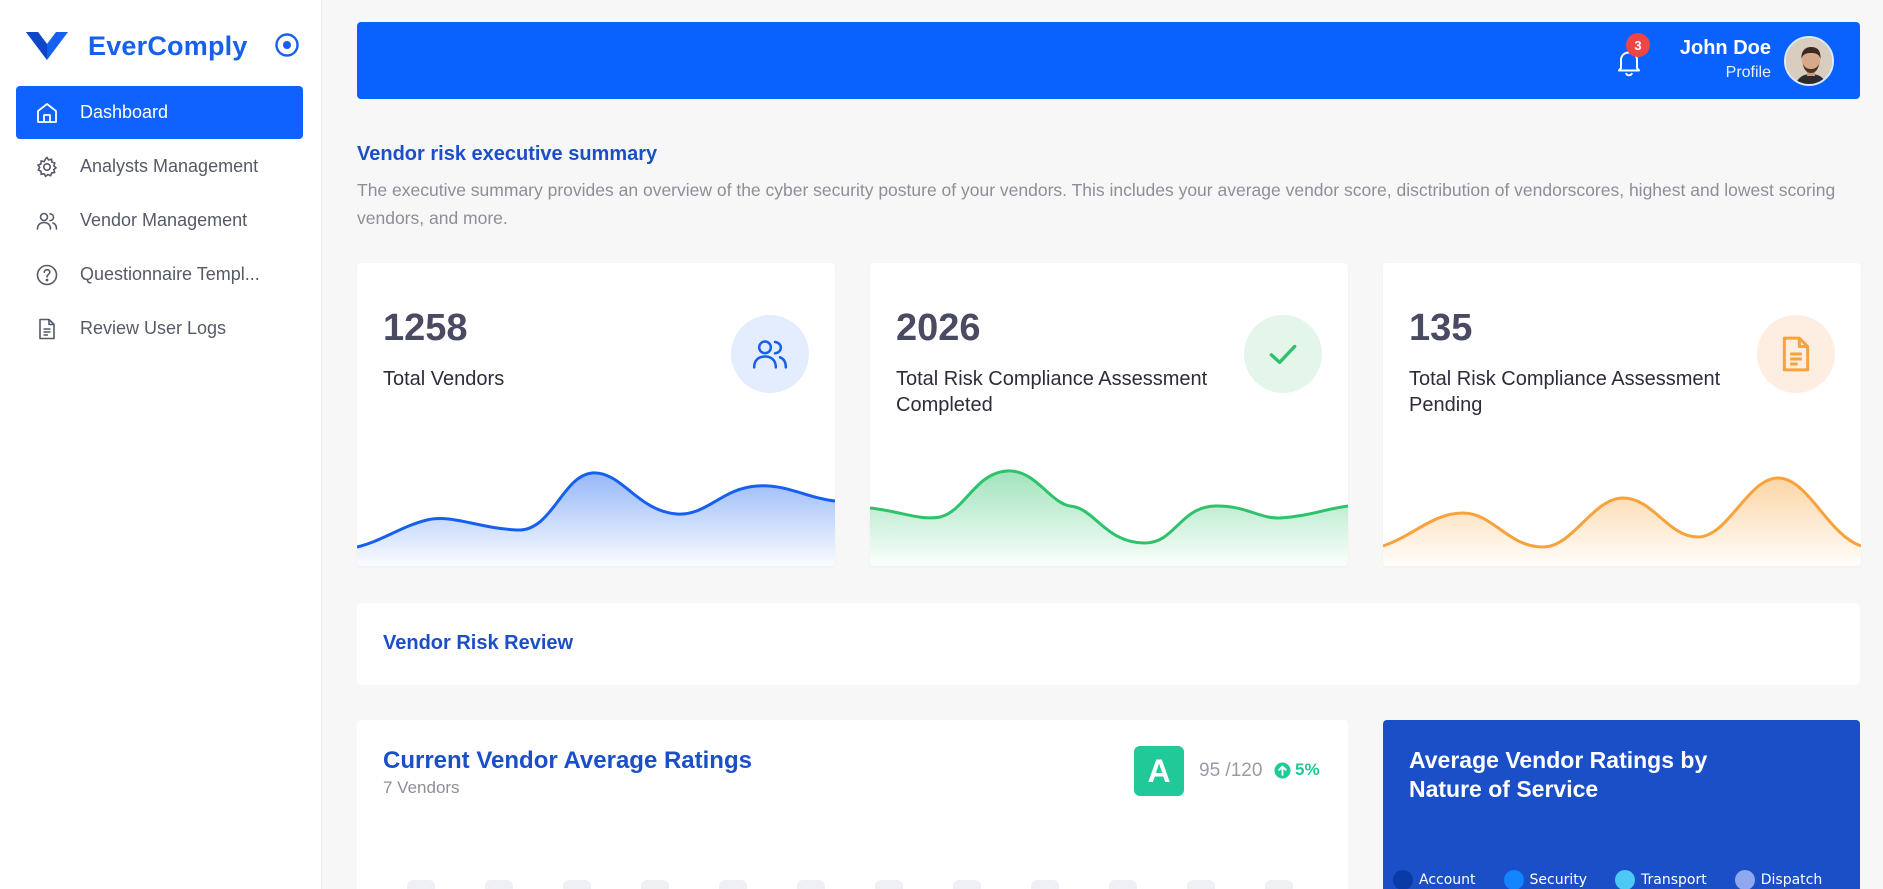 The height and width of the screenshot is (889, 1883). What do you see at coordinates (1638, 45) in the screenshot?
I see `notification-badge: 3` at bounding box center [1638, 45].